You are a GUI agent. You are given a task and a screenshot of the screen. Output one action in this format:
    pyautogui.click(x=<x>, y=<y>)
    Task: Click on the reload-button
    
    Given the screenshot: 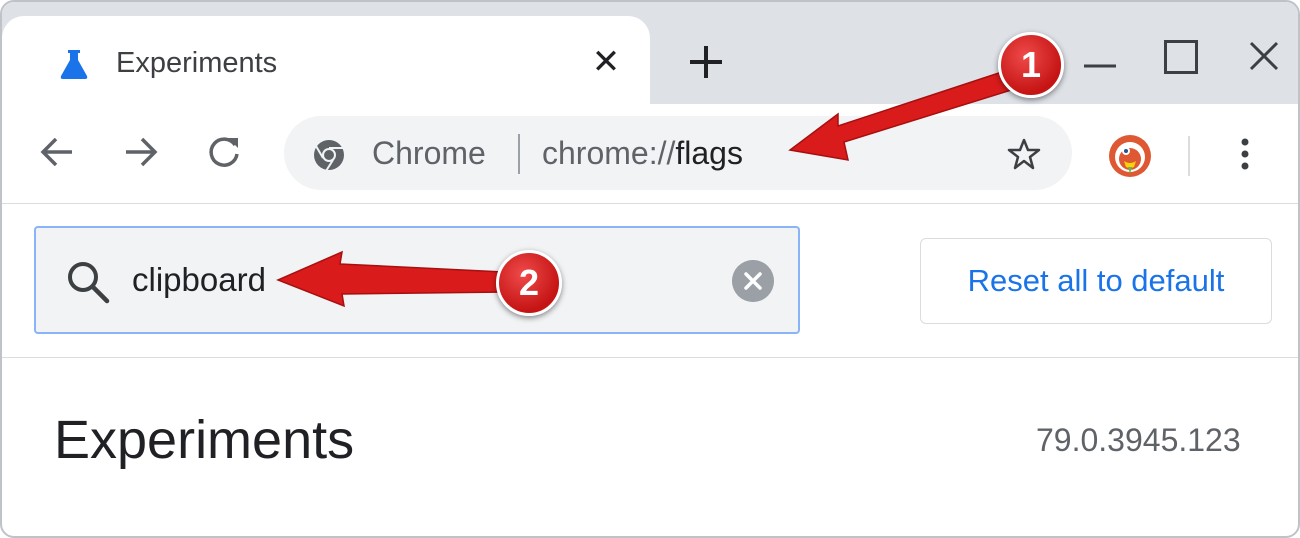 What is the action you would take?
    pyautogui.click(x=224, y=152)
    